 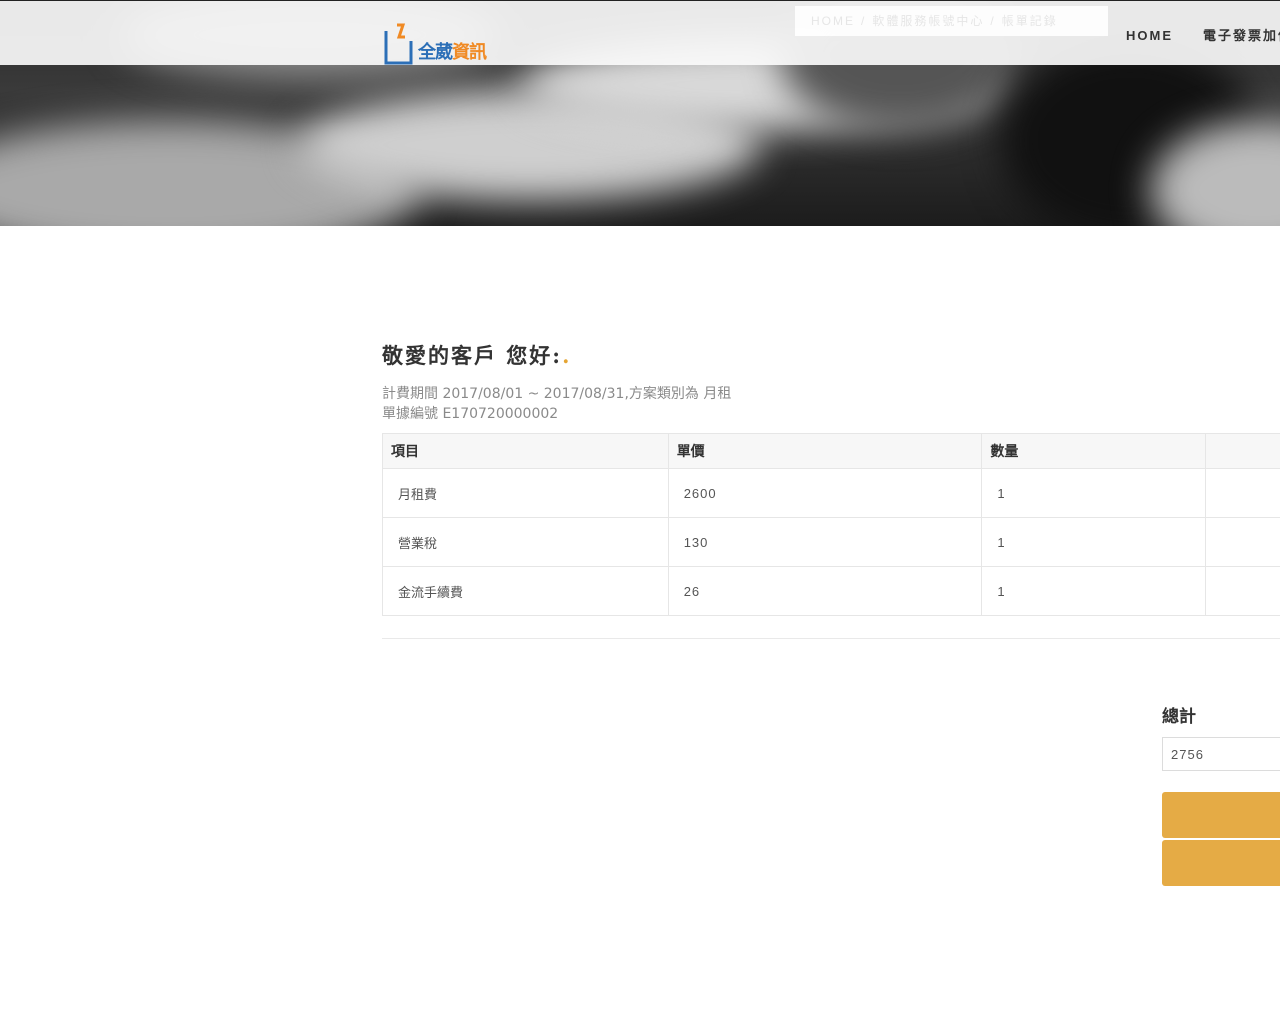 I want to click on bill-table: 項目 單價 數量 月租費 2600 1 營業稅 130 1 金流手續費 26 1, so click(x=831, y=524).